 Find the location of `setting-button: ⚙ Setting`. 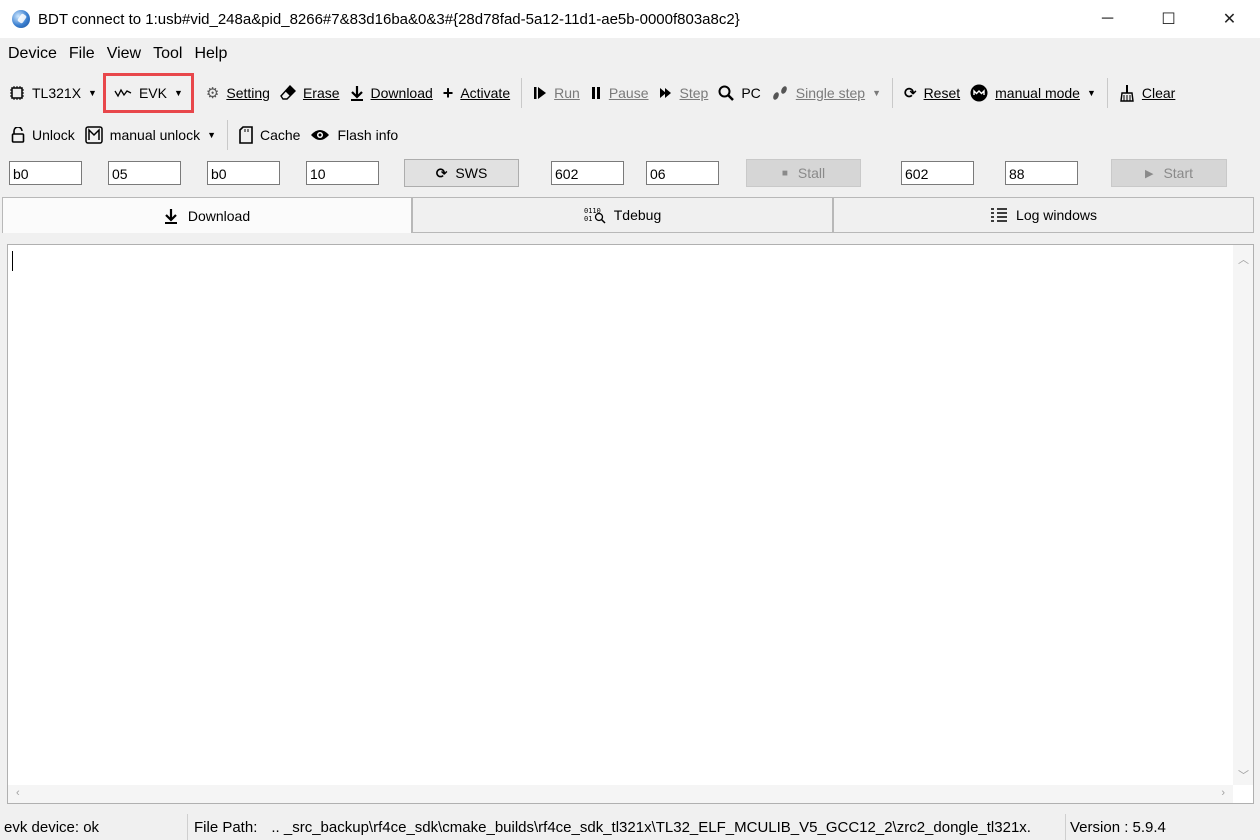

setting-button: ⚙ Setting is located at coordinates (238, 93).